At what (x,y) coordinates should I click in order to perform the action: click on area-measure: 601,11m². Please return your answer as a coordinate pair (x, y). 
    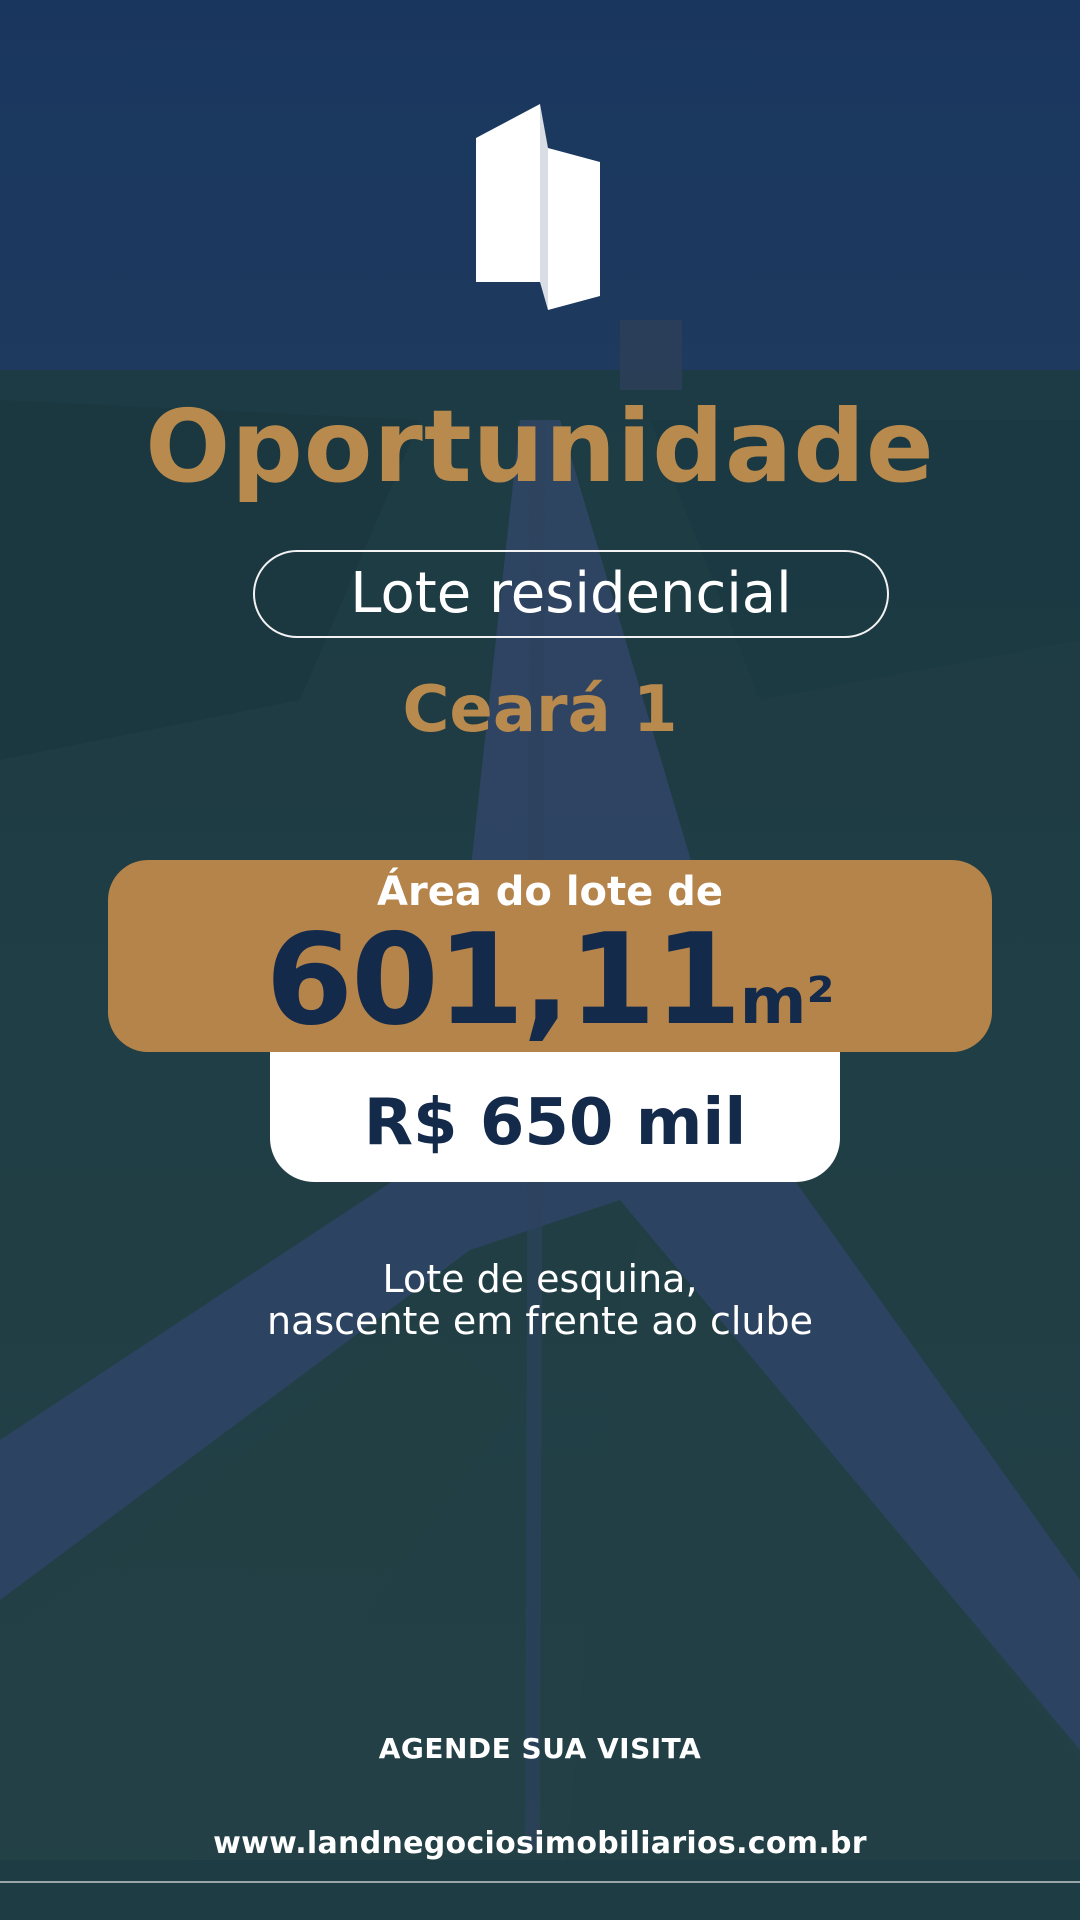
    Looking at the image, I should click on (550, 991).